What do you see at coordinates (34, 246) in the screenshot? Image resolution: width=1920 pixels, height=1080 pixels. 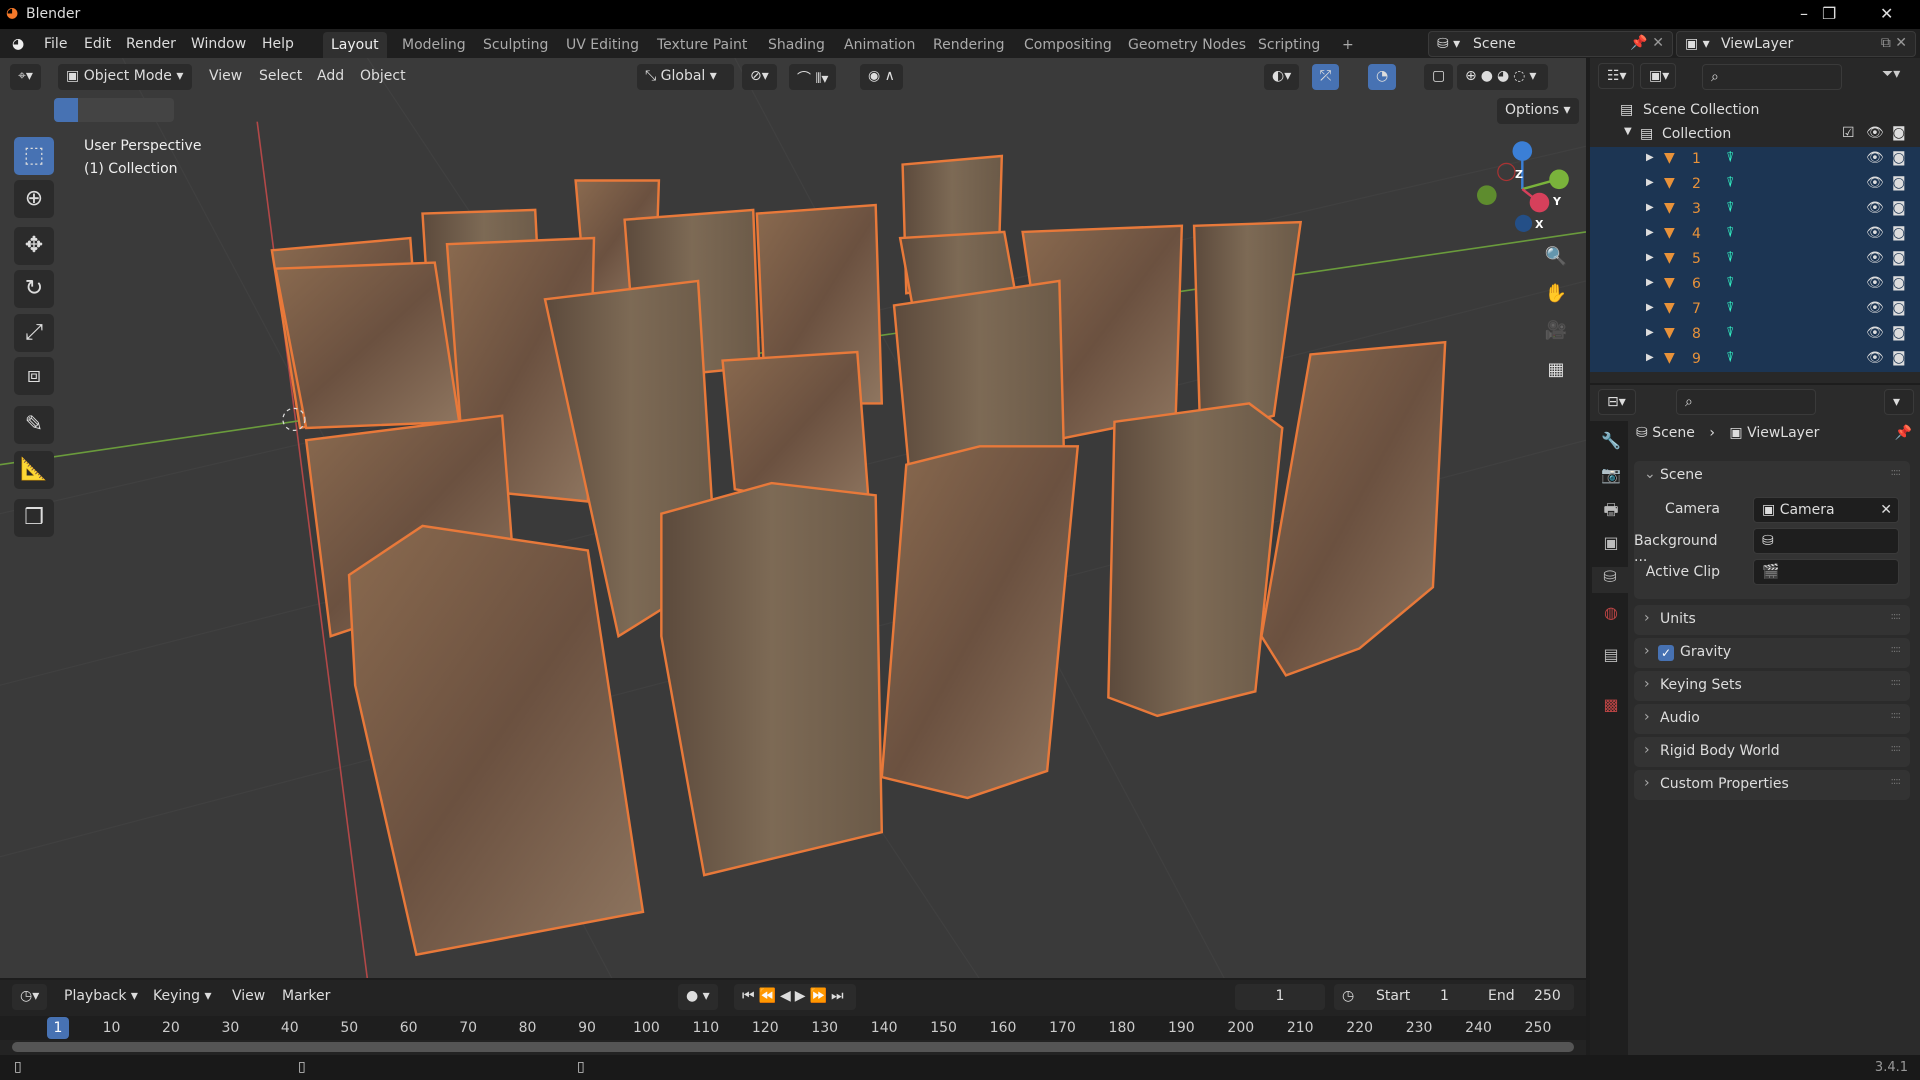 I see `move-tool-icon: ✥` at bounding box center [34, 246].